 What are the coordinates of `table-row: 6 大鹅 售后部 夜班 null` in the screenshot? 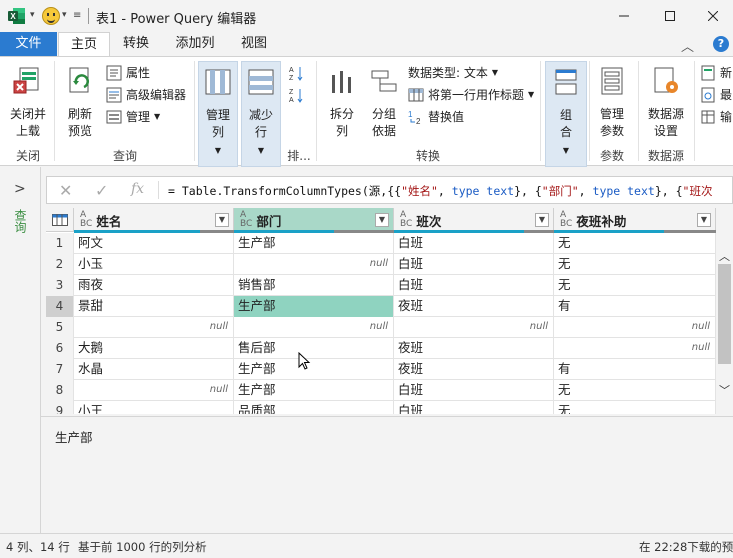 It's located at (381, 348).